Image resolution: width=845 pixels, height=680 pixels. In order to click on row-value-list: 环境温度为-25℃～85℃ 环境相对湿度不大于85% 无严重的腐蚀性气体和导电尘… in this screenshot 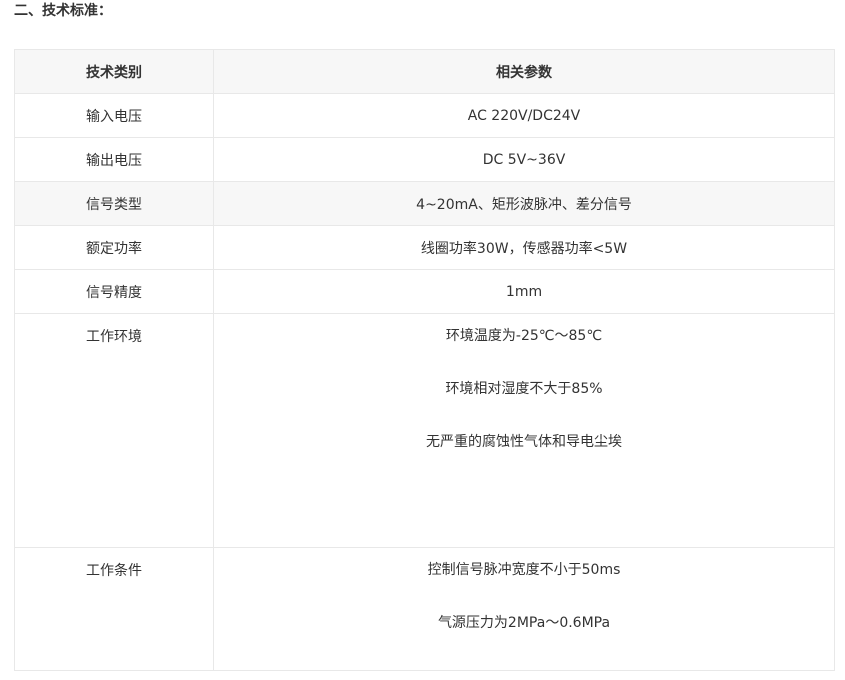, I will do `click(524, 383)`.